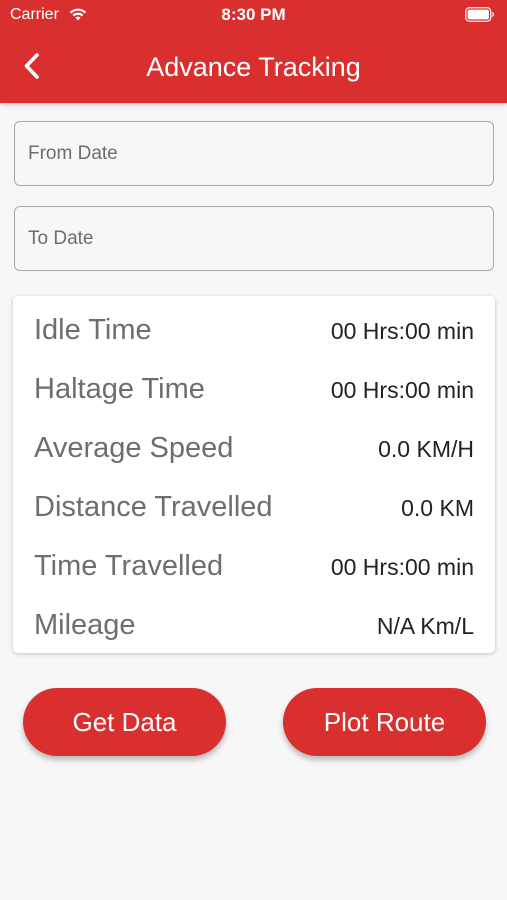 This screenshot has width=507, height=900. What do you see at coordinates (254, 564) in the screenshot?
I see `stat-row-time-travelled: Time Travelled 00 Hrs:00 min` at bounding box center [254, 564].